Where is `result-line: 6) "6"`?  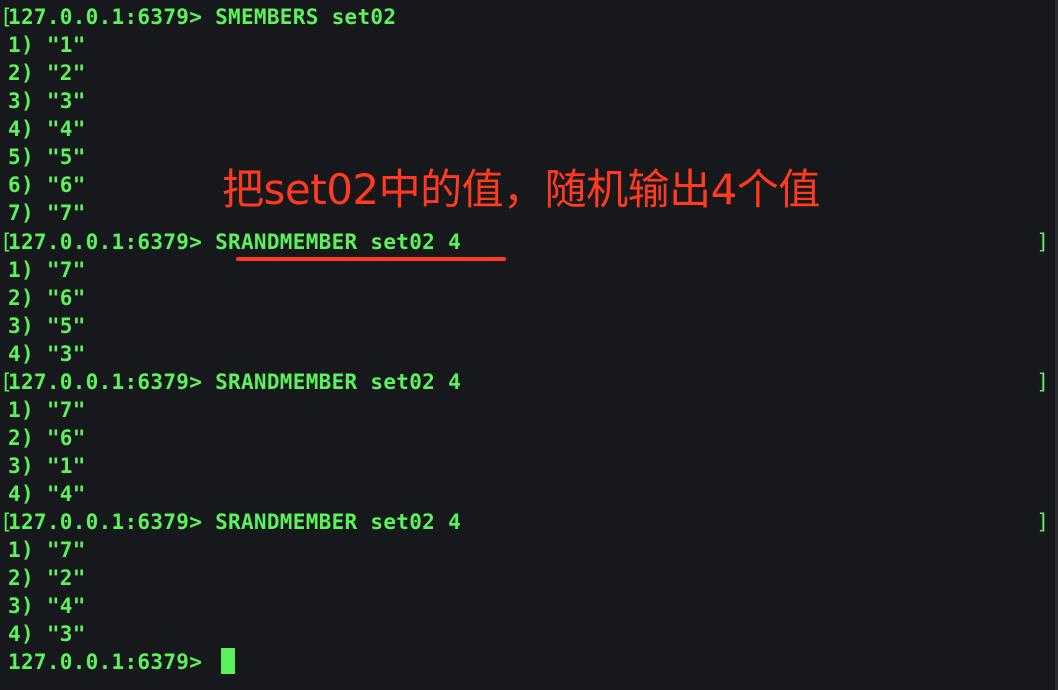
result-line: 6) "6" is located at coordinates (47, 185).